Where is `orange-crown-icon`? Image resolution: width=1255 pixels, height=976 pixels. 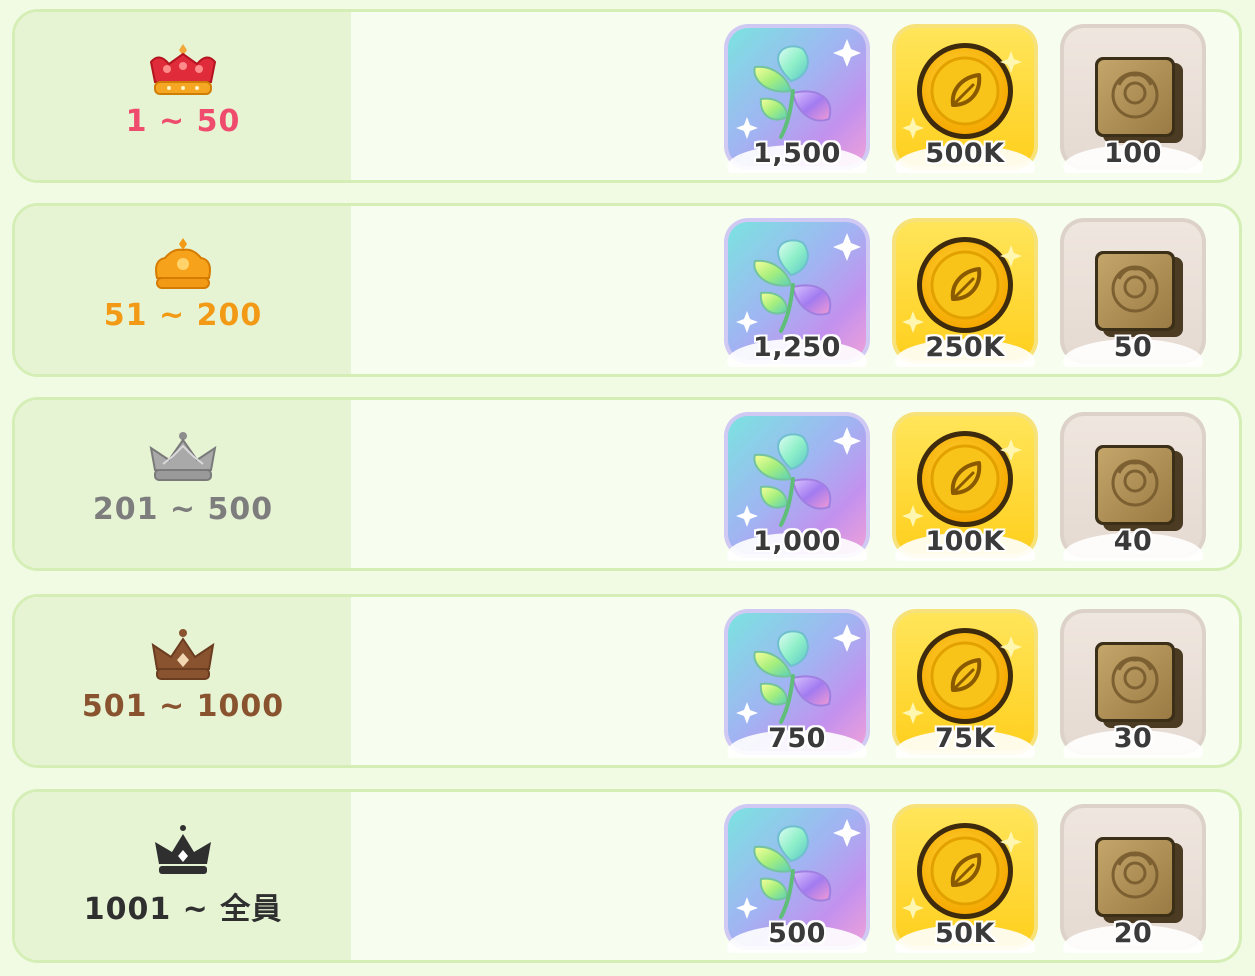 orange-crown-icon is located at coordinates (183, 265).